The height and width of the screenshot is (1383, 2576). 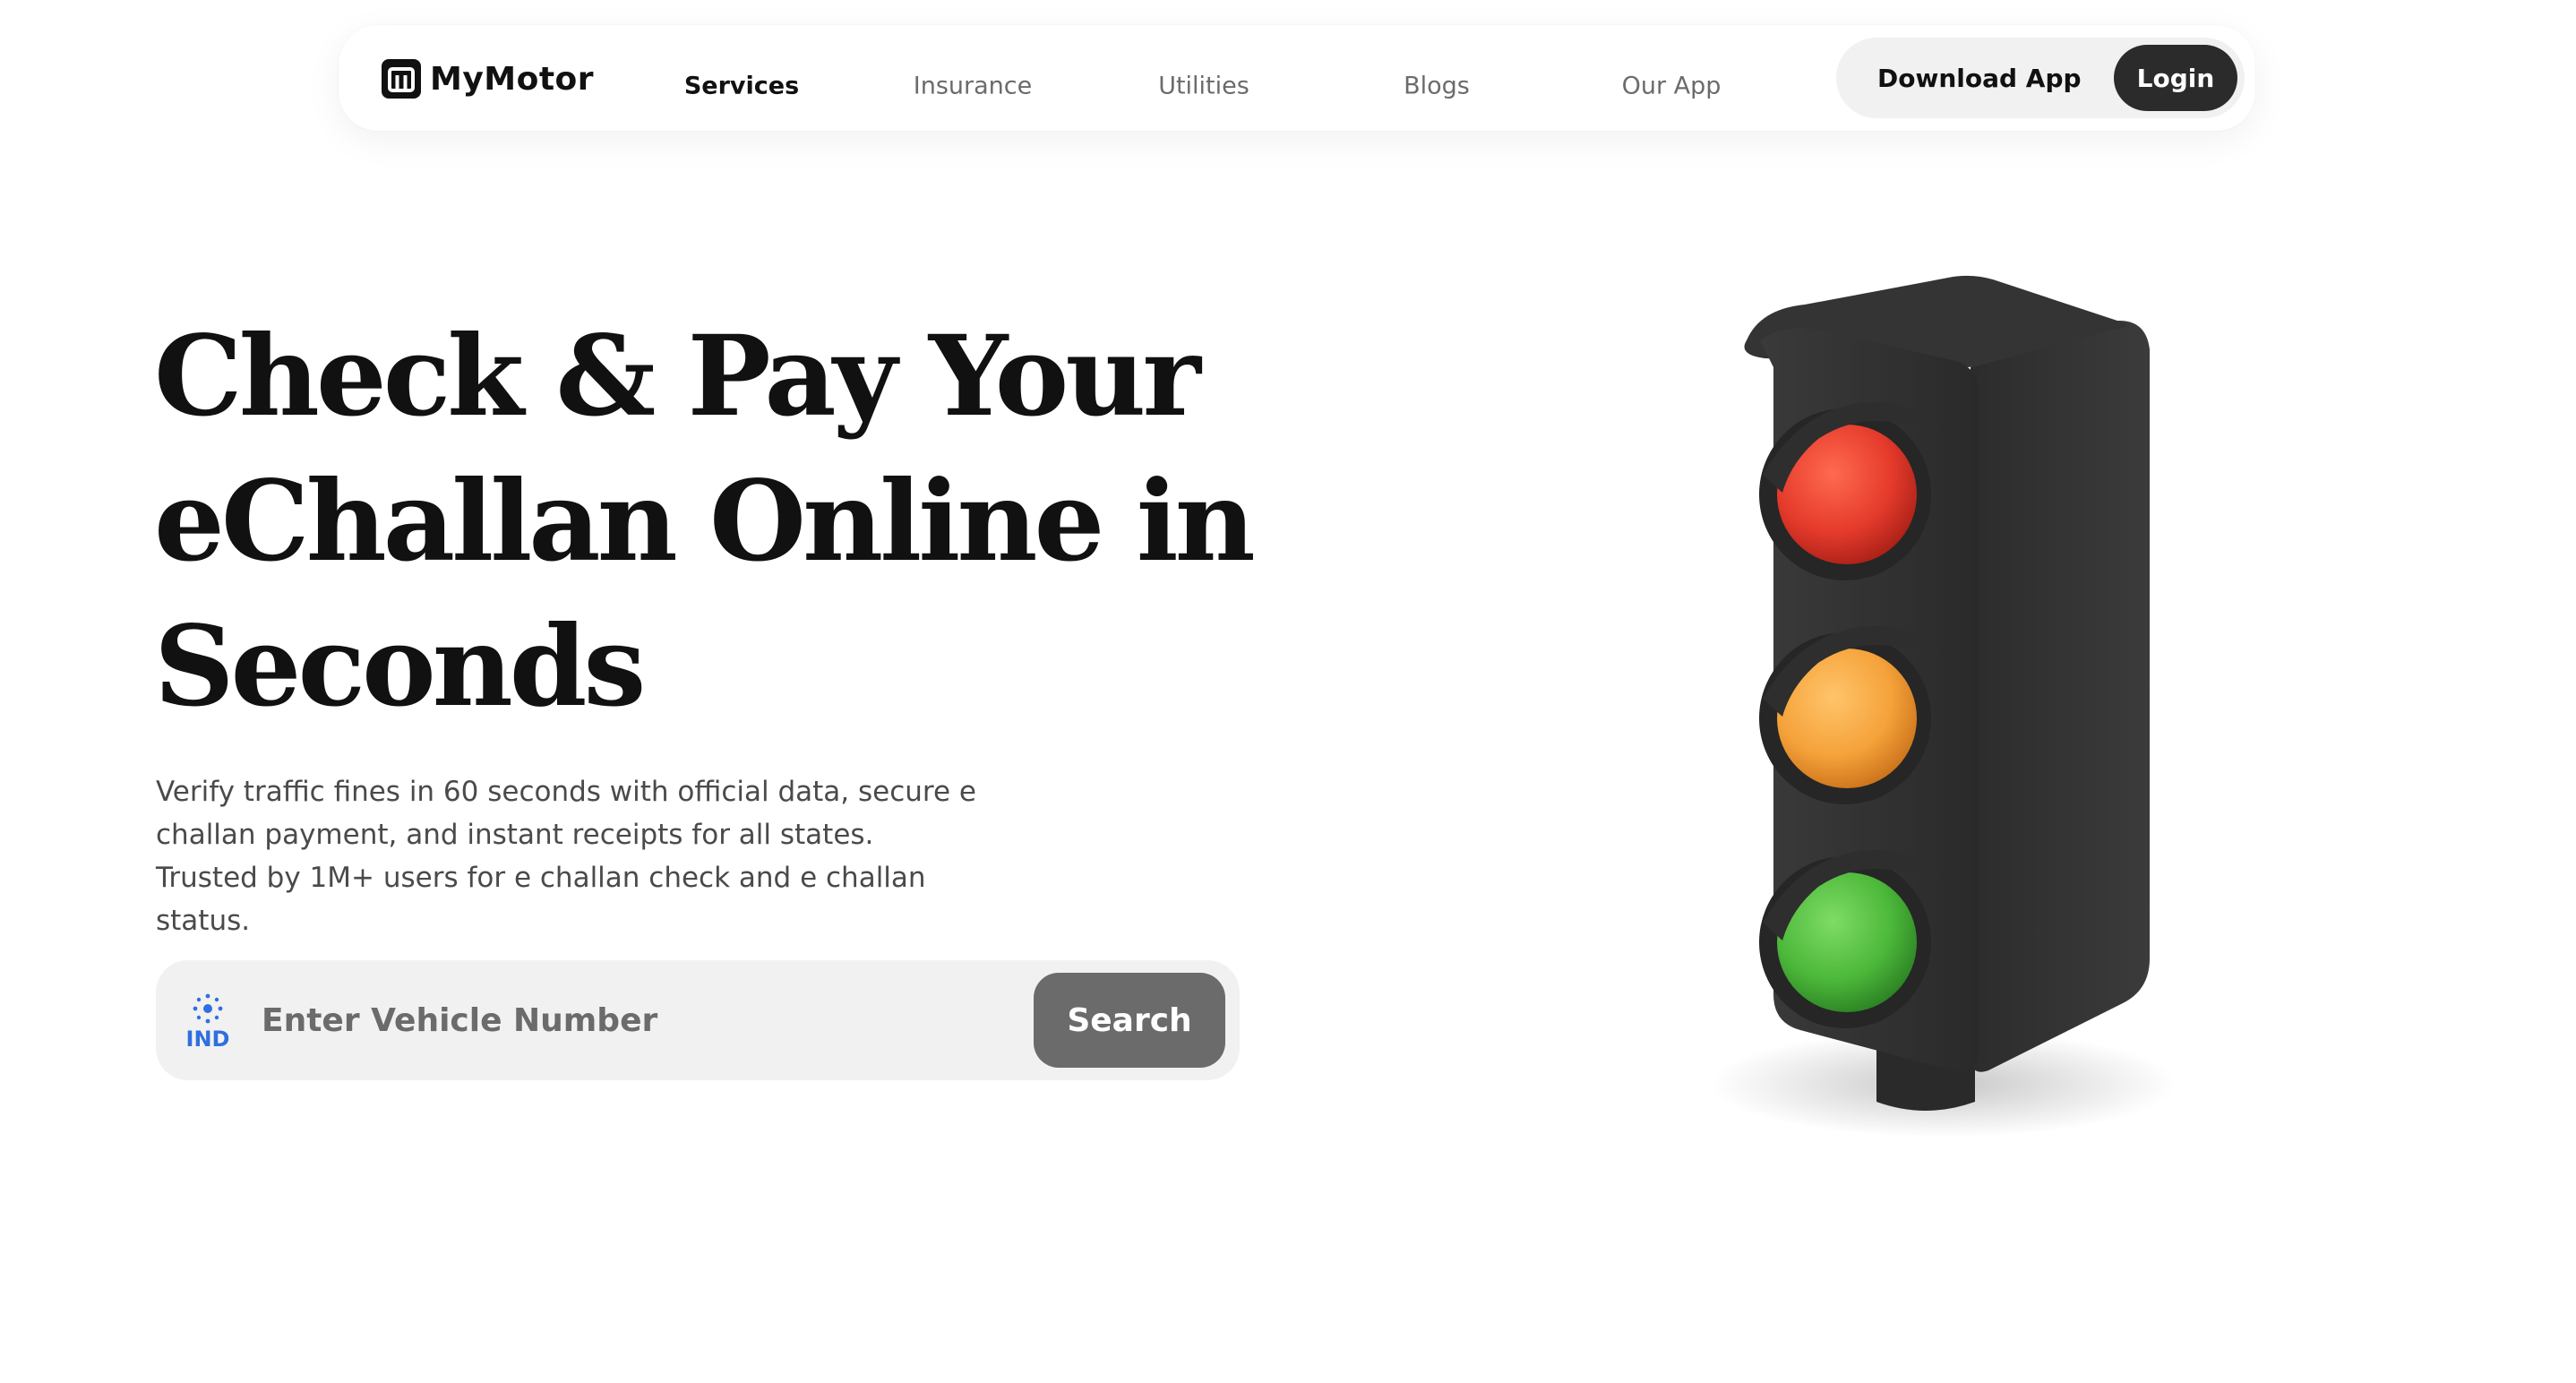 What do you see at coordinates (512, 79) in the screenshot?
I see `brand-name: MyMotor` at bounding box center [512, 79].